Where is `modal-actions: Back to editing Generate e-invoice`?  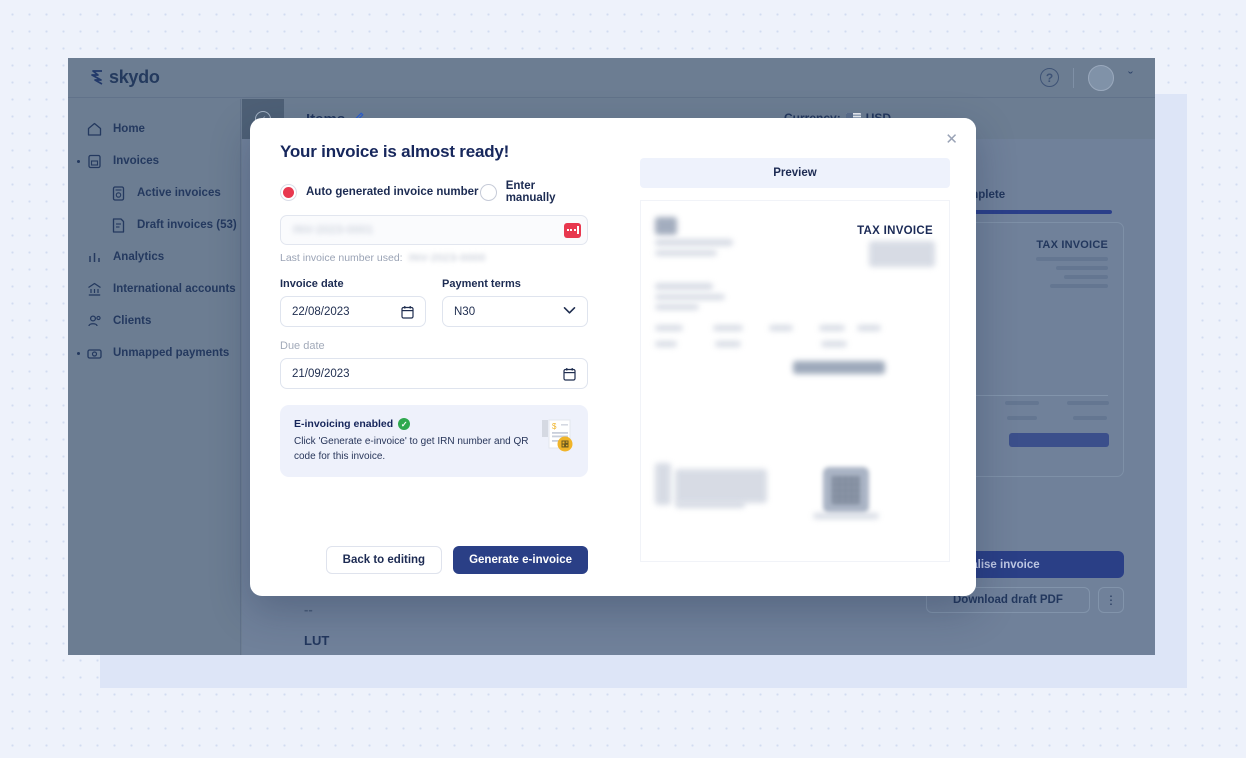
modal-actions: Back to editing Generate e-invoice is located at coordinates (434, 560).